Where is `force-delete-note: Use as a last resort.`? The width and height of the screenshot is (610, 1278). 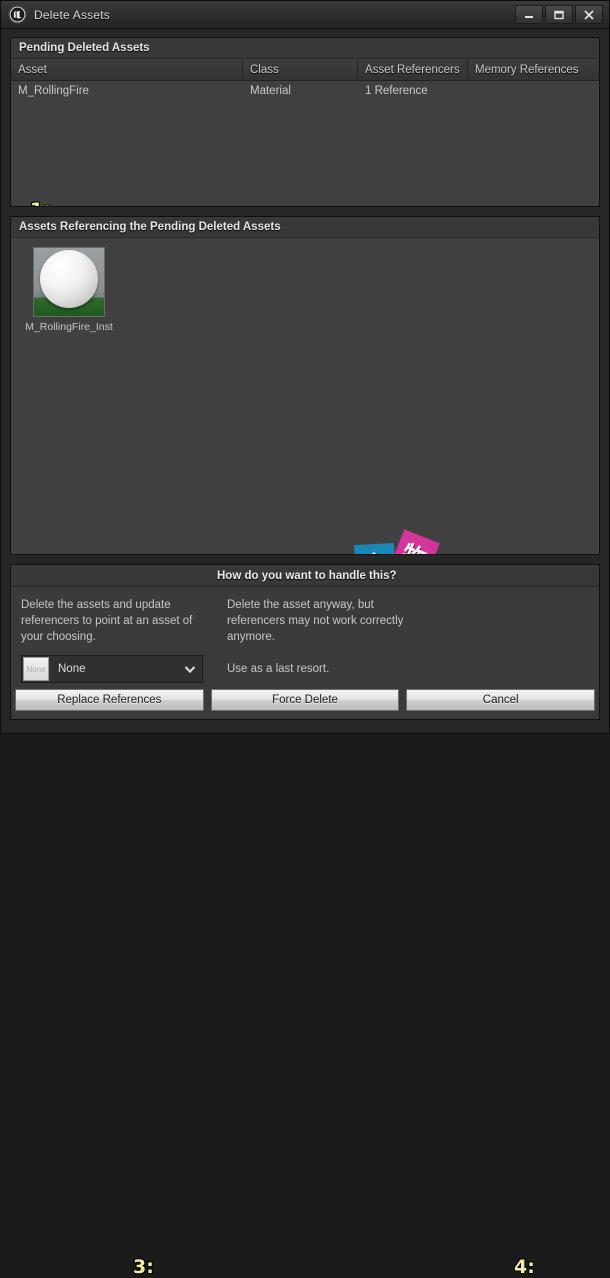
force-delete-note: Use as a last resort. is located at coordinates (278, 669).